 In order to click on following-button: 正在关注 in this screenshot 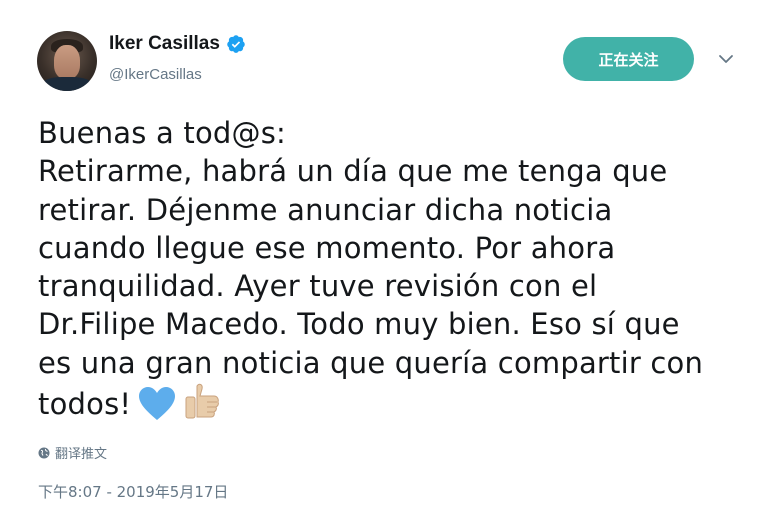, I will do `click(628, 59)`.